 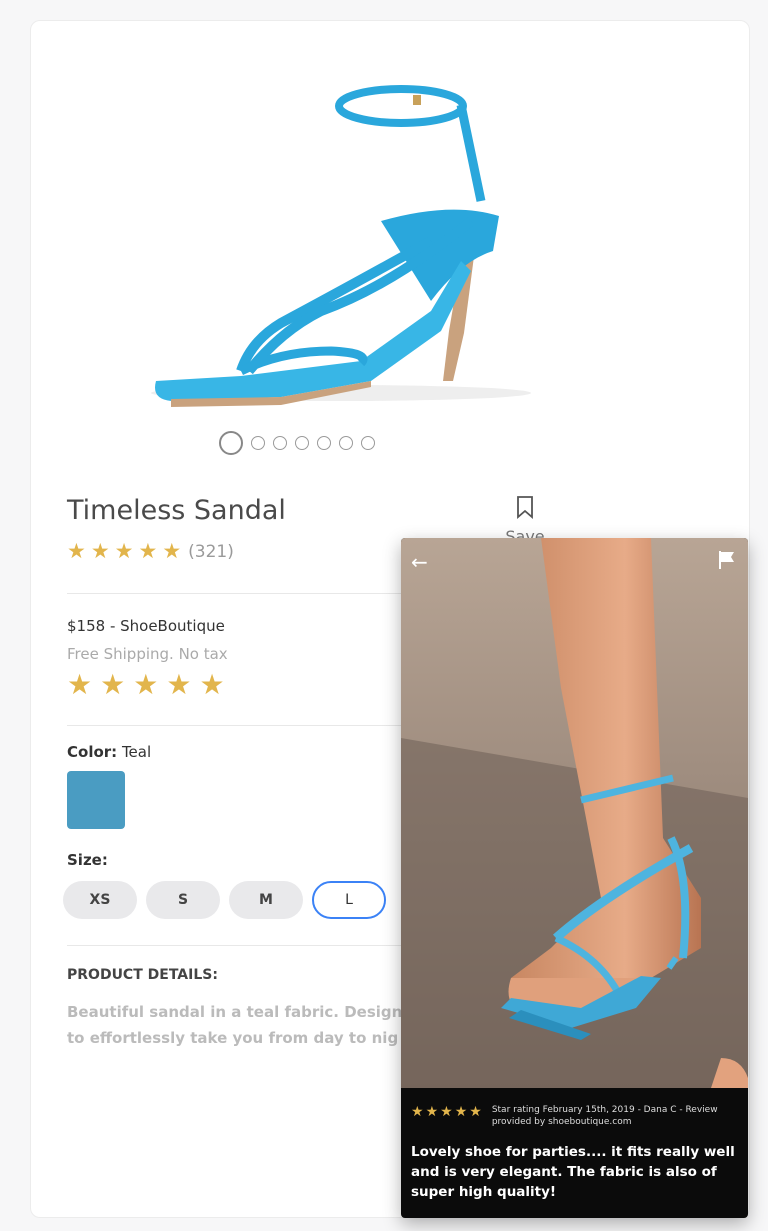 I want to click on product-rating: ★ ★ ★ ★ ★ (321), so click(x=150, y=551).